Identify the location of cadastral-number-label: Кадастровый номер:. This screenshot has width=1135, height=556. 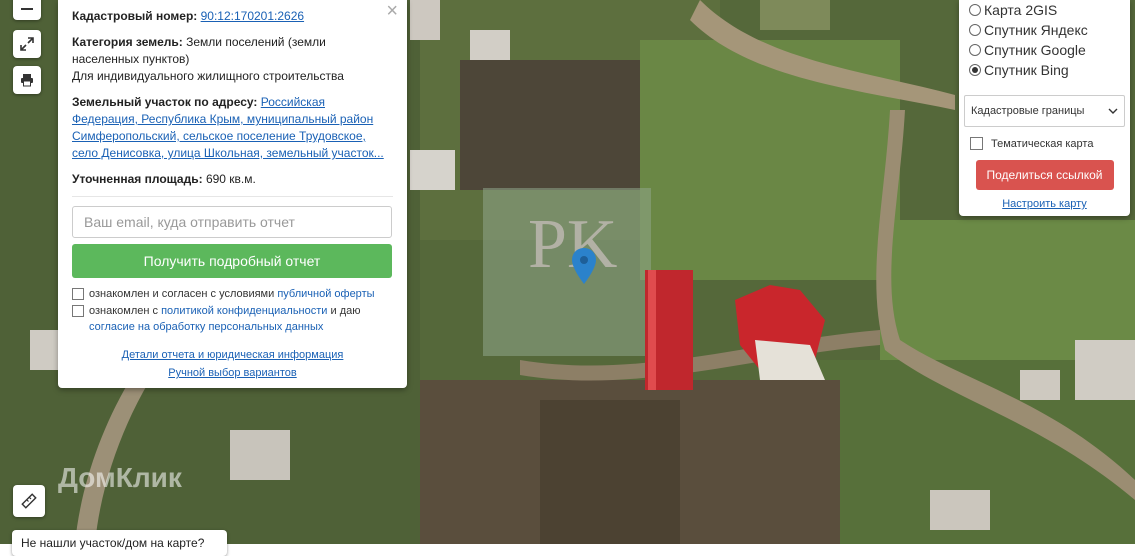
(135, 16).